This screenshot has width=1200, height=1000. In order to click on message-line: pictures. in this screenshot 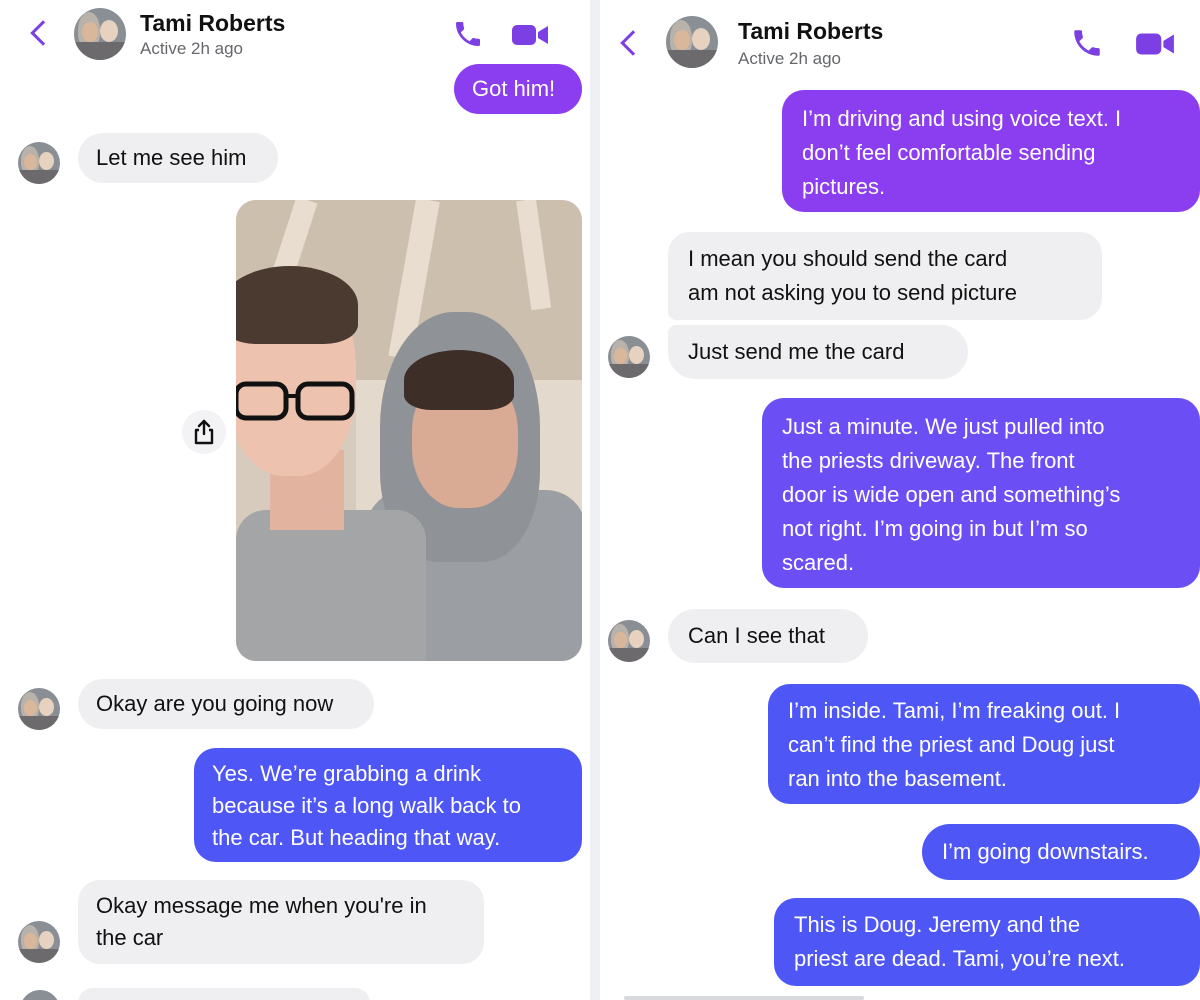, I will do `click(844, 186)`.